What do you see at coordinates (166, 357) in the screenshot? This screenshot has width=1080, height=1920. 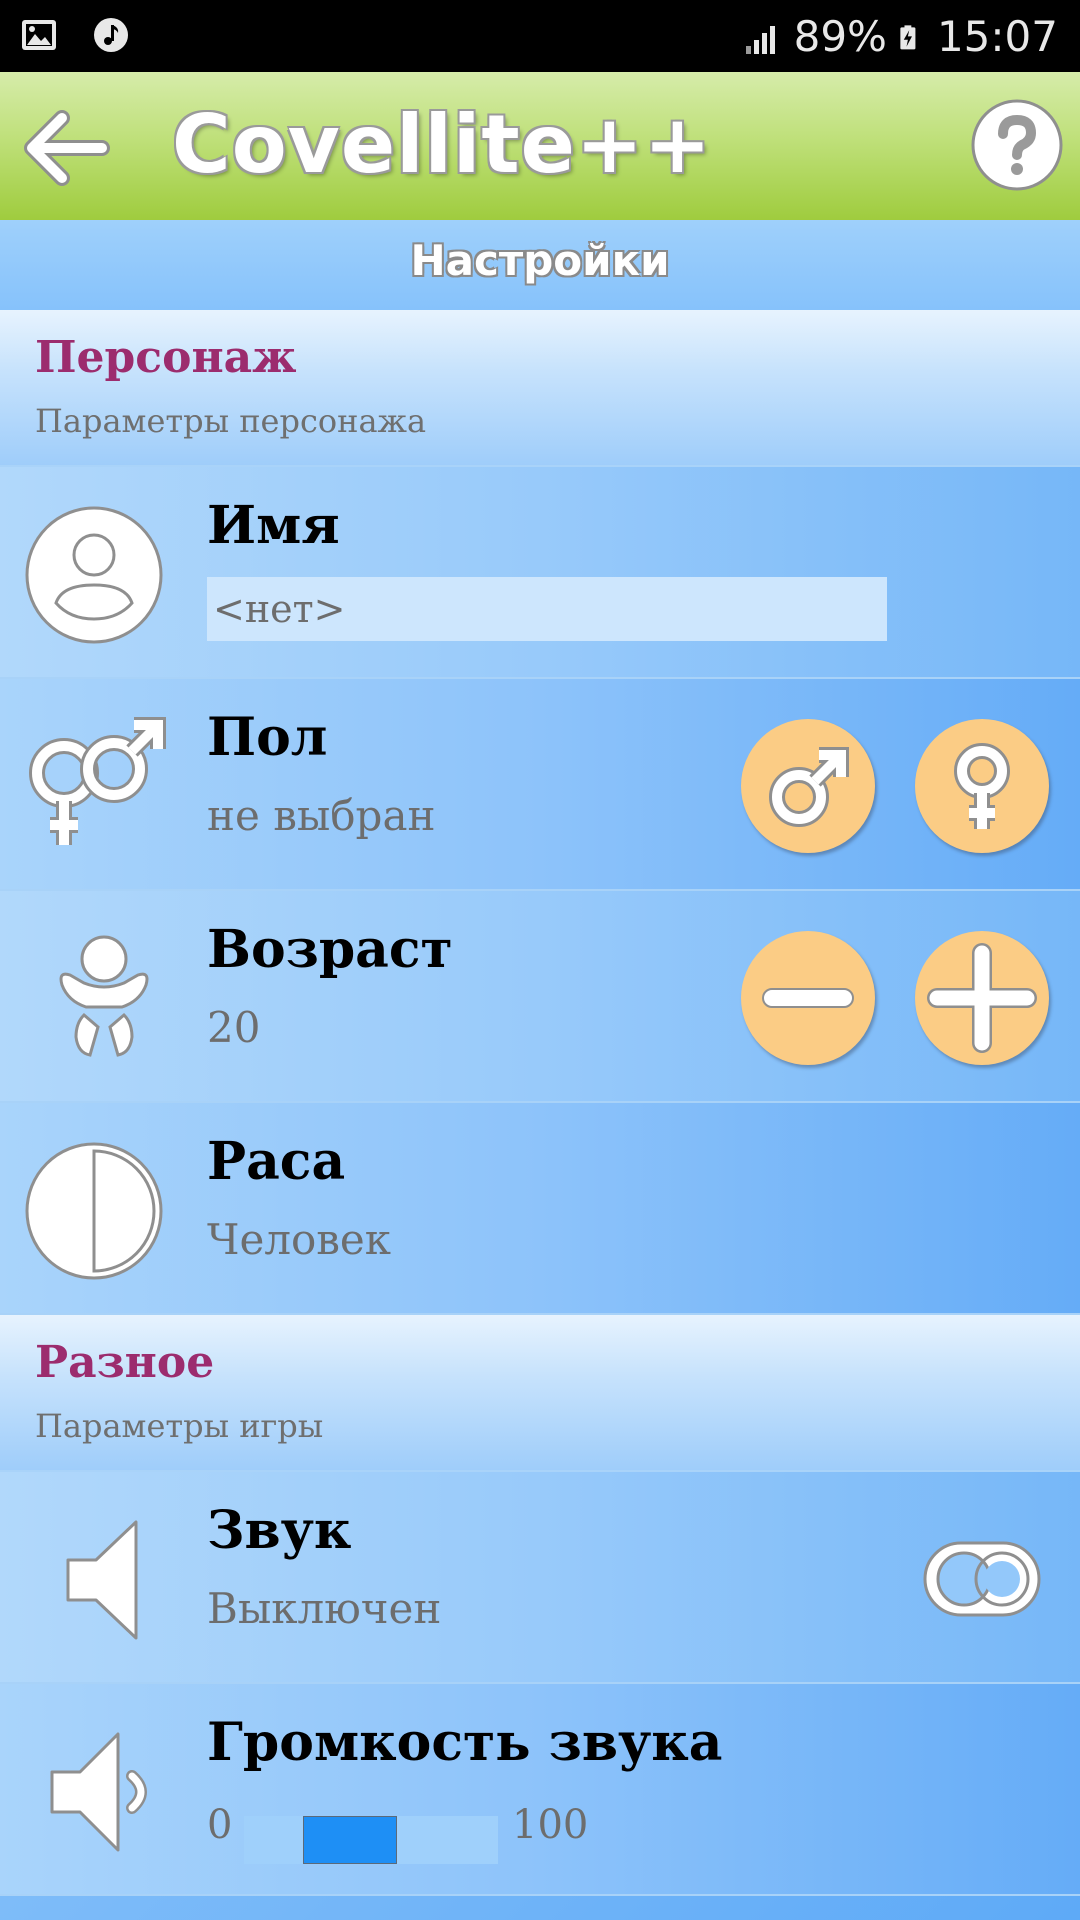 I see `section-title: Персонаж` at bounding box center [166, 357].